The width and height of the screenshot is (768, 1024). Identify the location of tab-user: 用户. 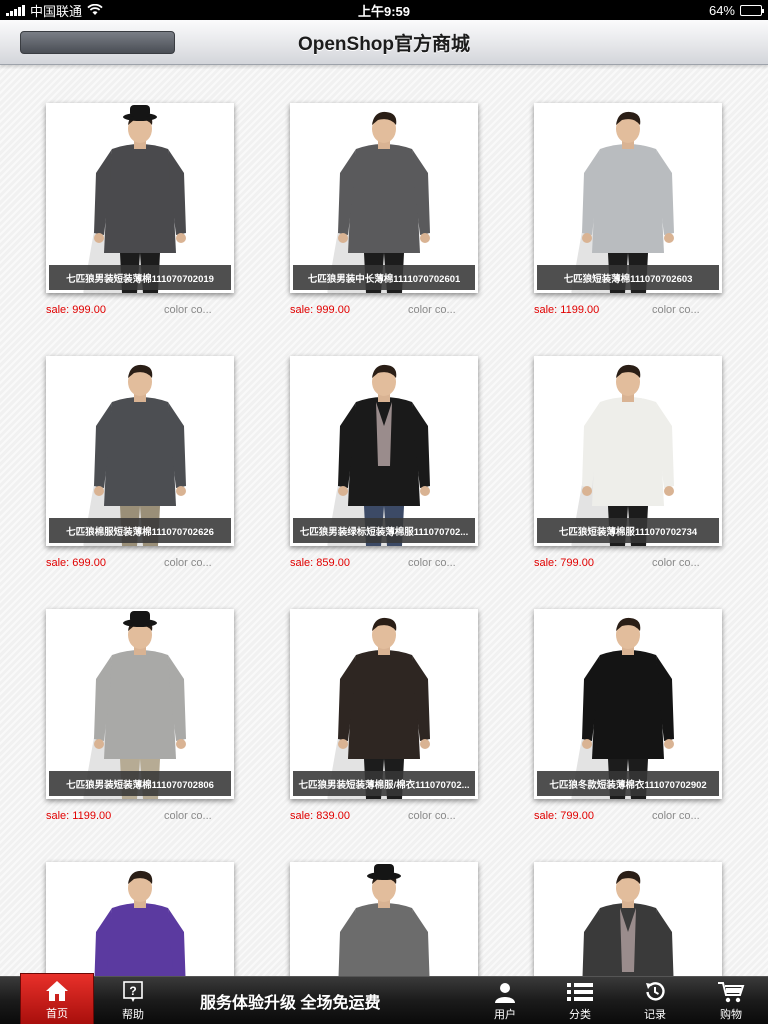
(505, 1000).